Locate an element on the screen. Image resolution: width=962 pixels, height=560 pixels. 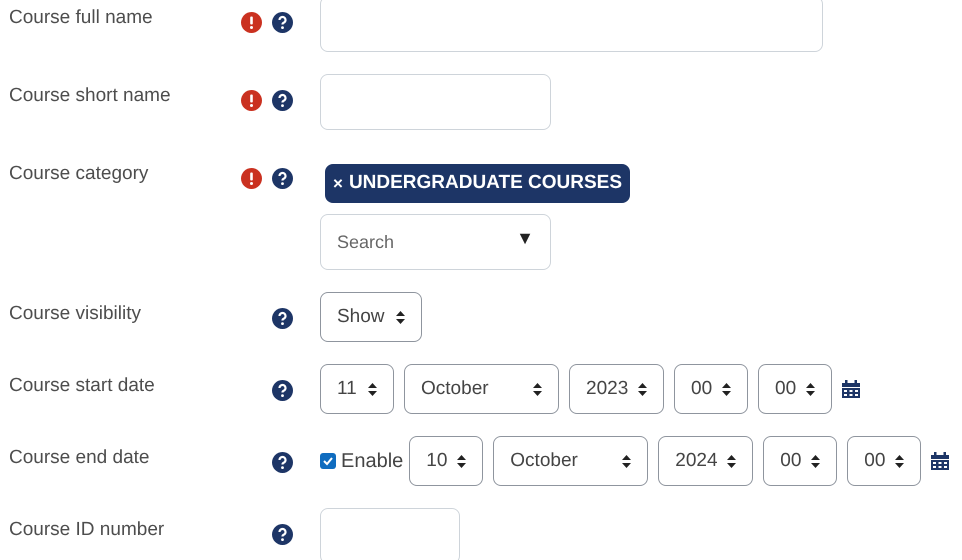
dropdown-select: 10 is located at coordinates (446, 461).